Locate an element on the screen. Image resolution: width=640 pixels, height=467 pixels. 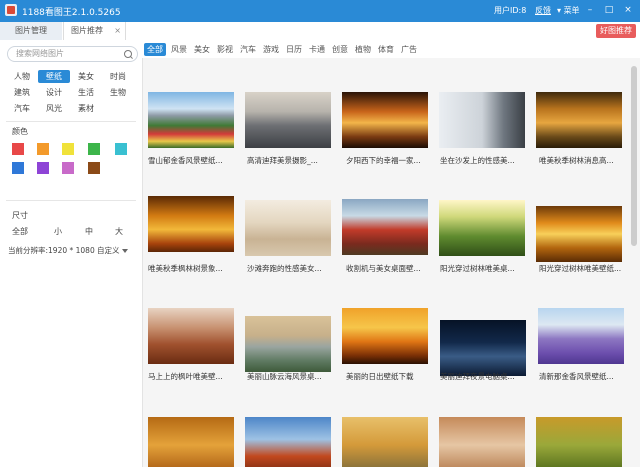
category-cars: 汽车 is located at coordinates (22, 108).